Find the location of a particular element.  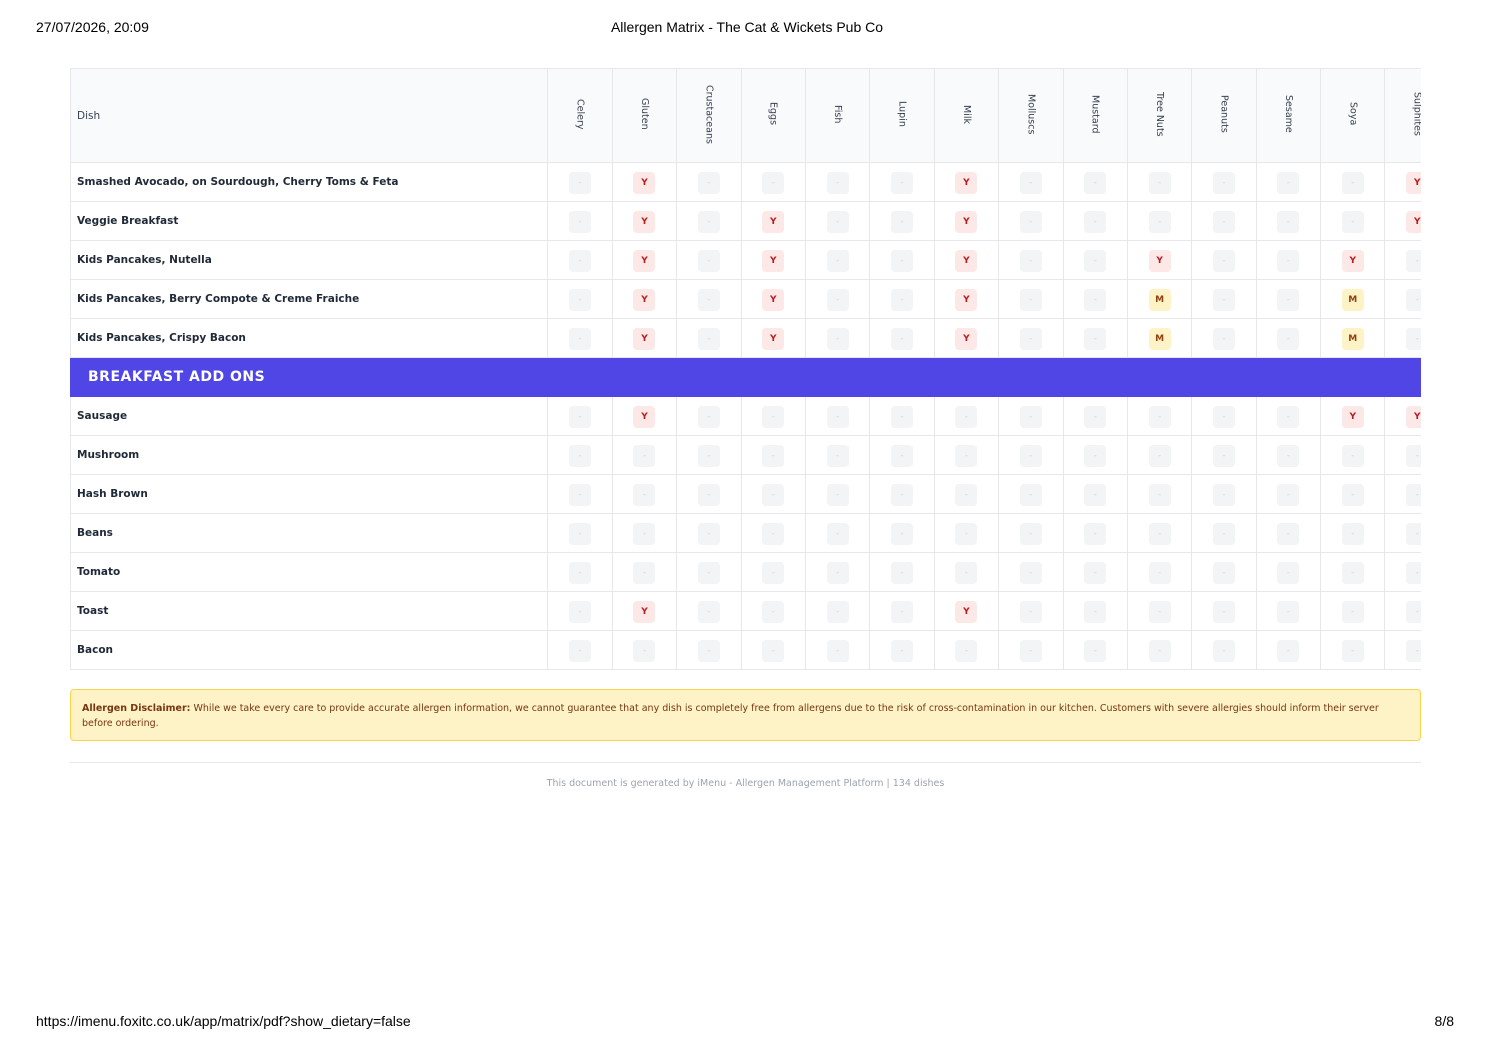

dish-name: Beans is located at coordinates (309, 533).